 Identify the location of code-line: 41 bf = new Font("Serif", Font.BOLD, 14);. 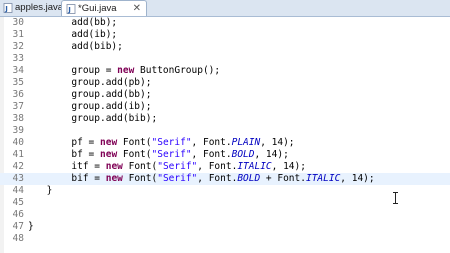
(225, 155).